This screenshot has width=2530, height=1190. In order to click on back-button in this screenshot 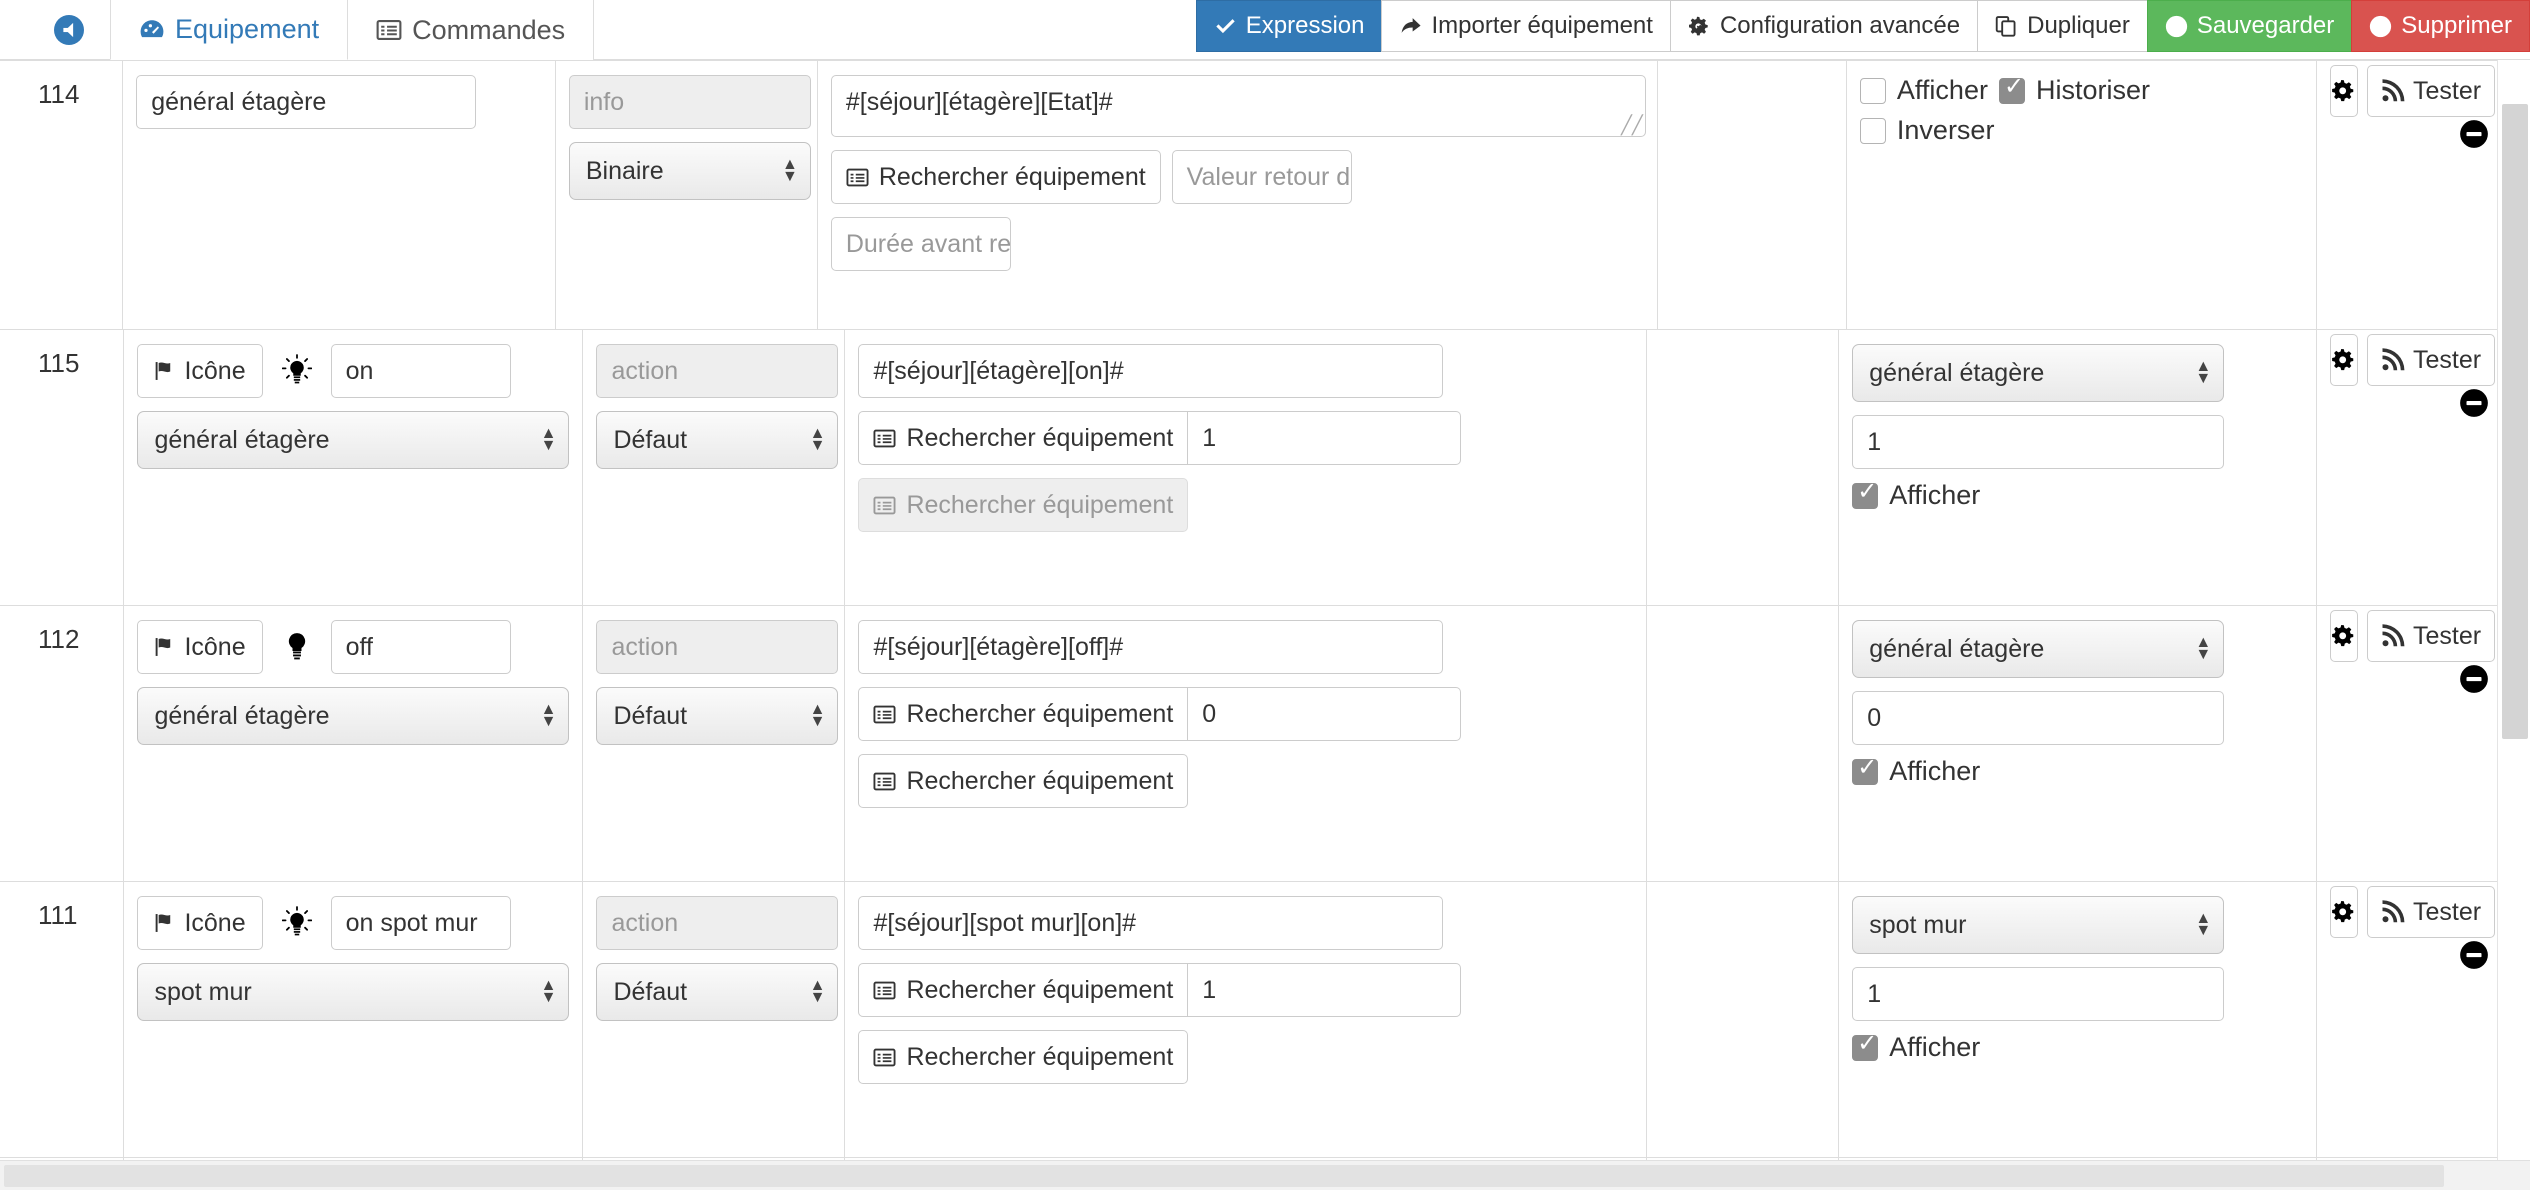, I will do `click(69, 30)`.